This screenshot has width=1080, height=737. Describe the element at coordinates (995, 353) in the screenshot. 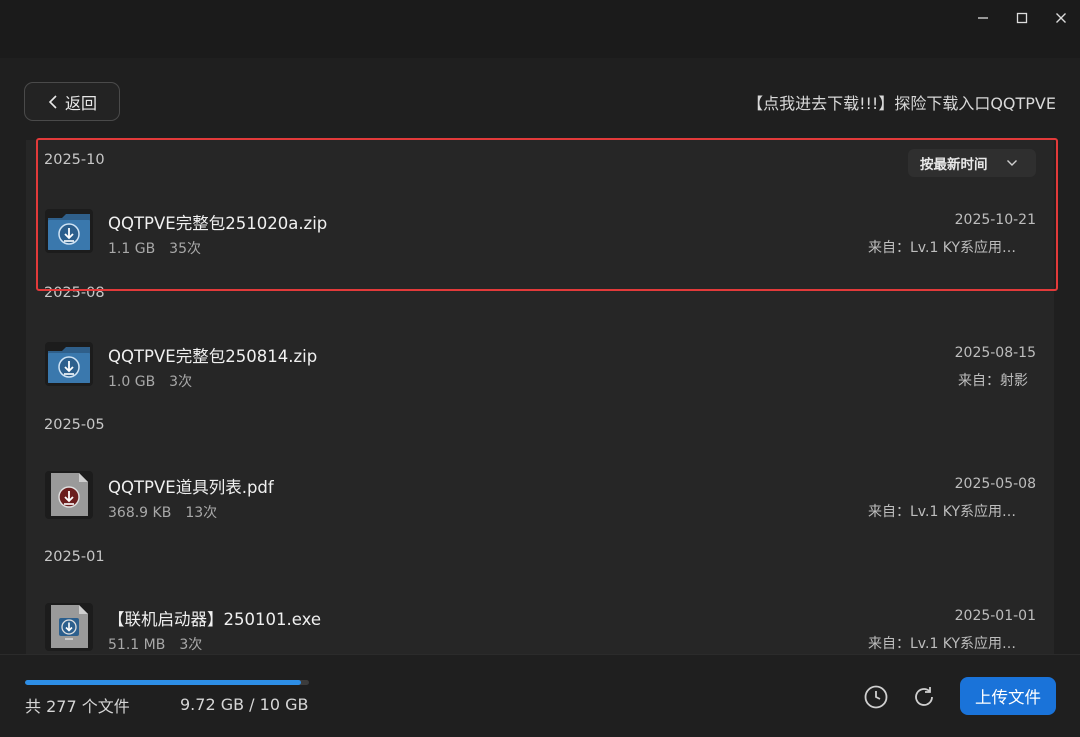

I see `file-date: 2025-08-15` at that location.